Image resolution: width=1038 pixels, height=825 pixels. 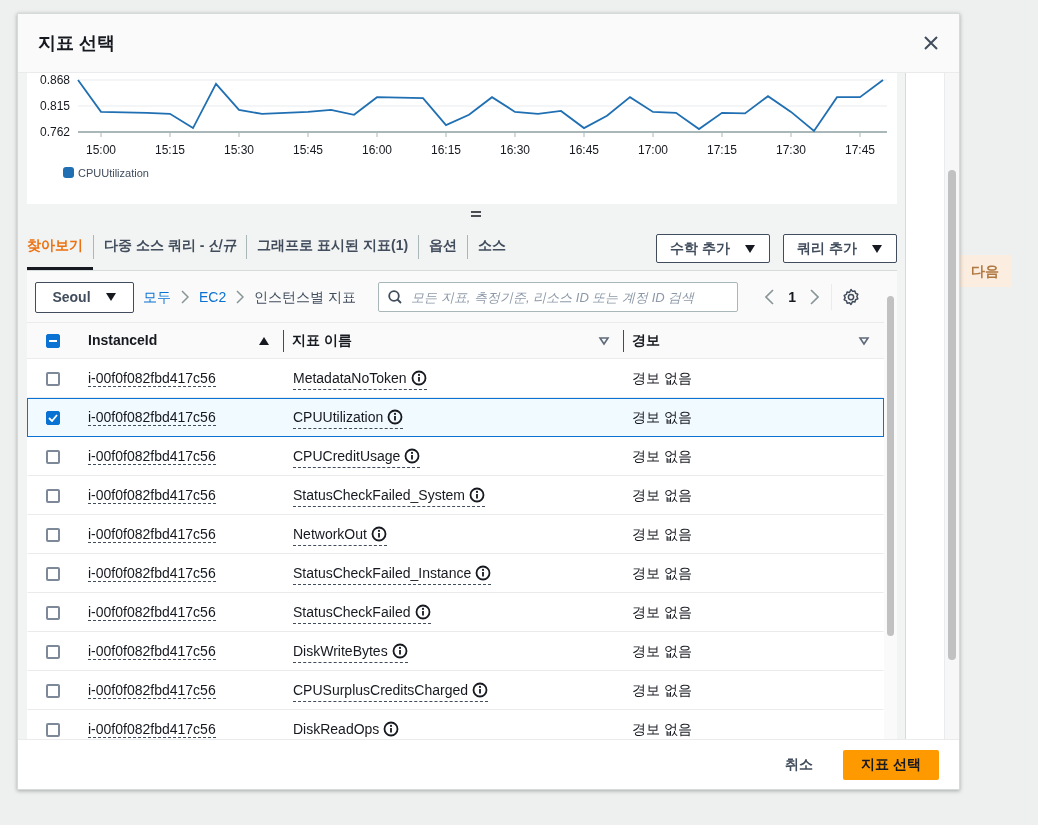 I want to click on axis-label: 0.762, so click(x=54, y=132).